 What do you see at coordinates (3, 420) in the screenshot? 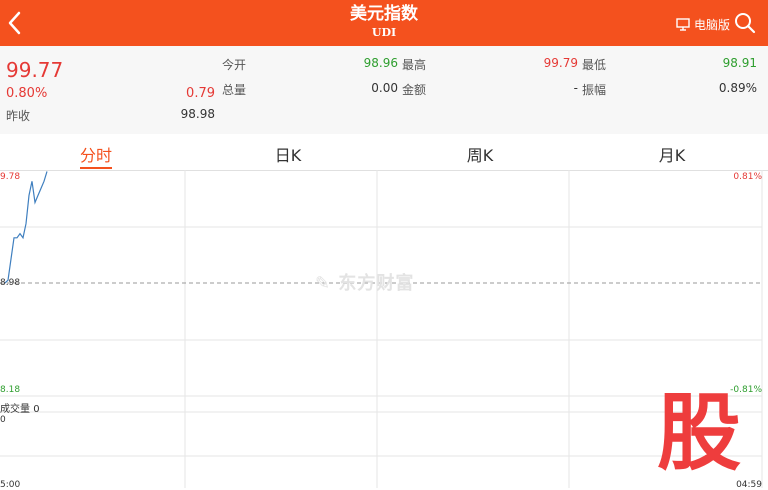
I see `volume-axis-value: 0` at bounding box center [3, 420].